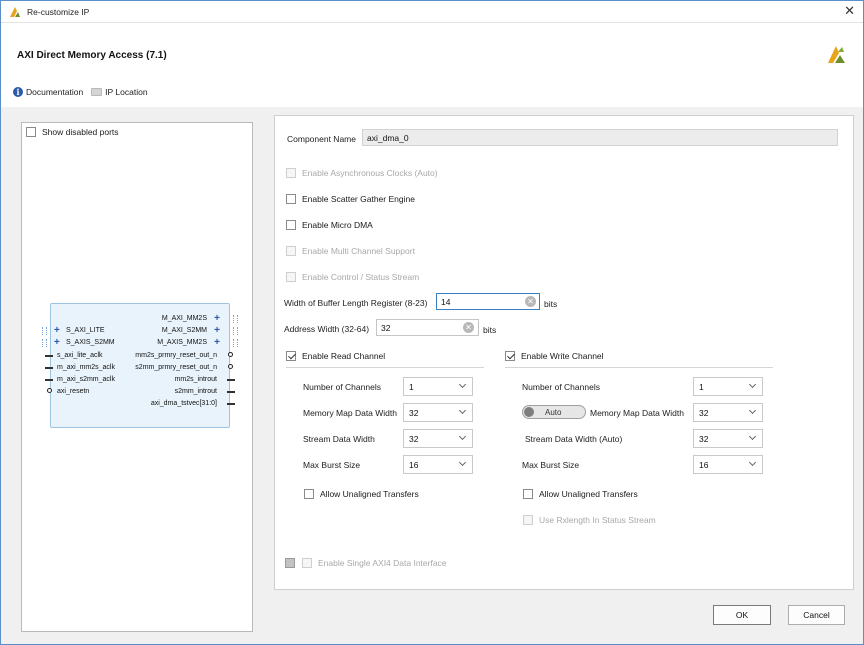 Image resolution: width=864 pixels, height=645 pixels. I want to click on ok-button: OK, so click(742, 615).